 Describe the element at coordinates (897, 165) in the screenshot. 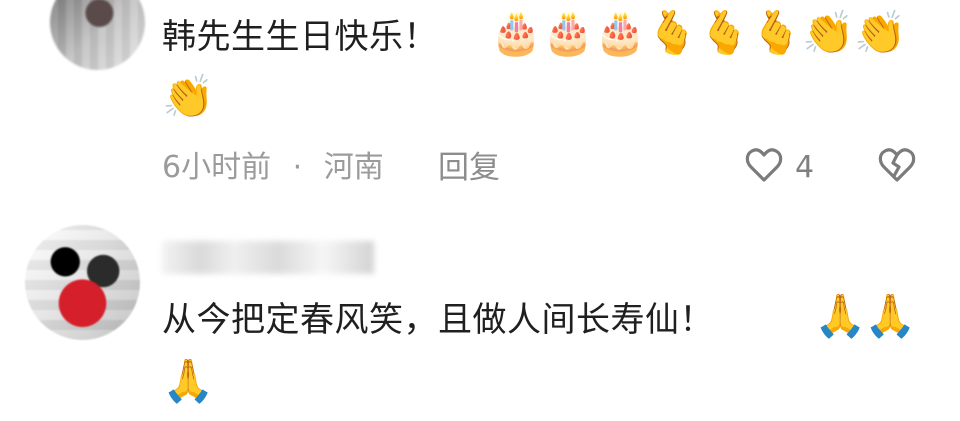

I see `broken-heart-icon` at that location.